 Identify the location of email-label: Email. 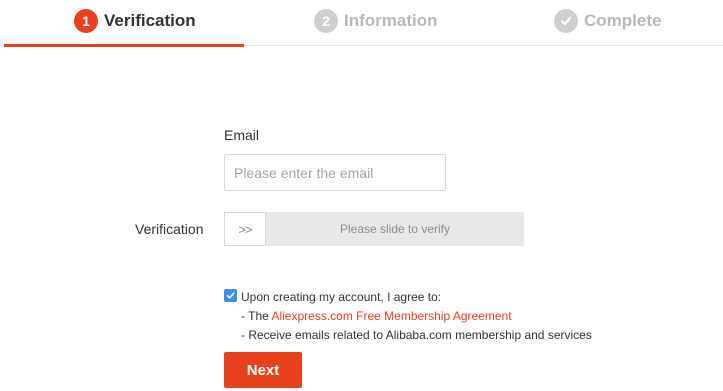
(242, 135).